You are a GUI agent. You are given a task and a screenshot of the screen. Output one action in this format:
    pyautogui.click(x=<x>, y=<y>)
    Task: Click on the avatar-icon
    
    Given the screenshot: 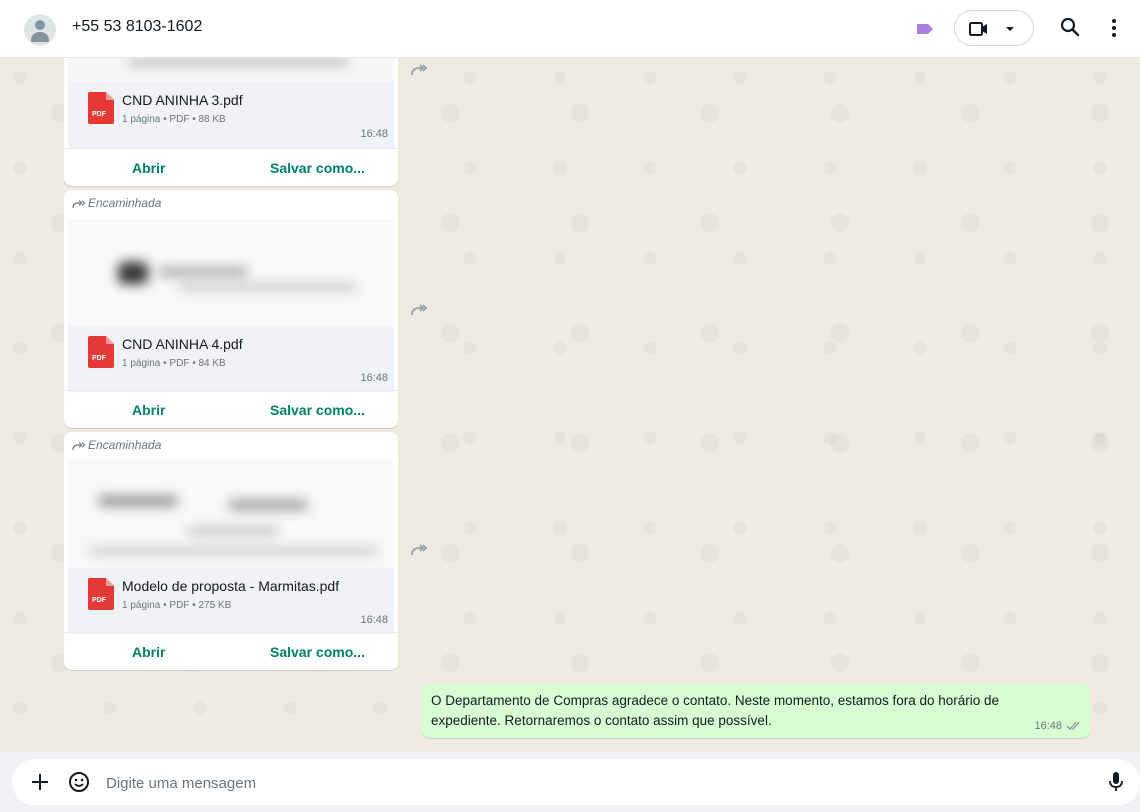 What is the action you would take?
    pyautogui.click(x=40, y=30)
    